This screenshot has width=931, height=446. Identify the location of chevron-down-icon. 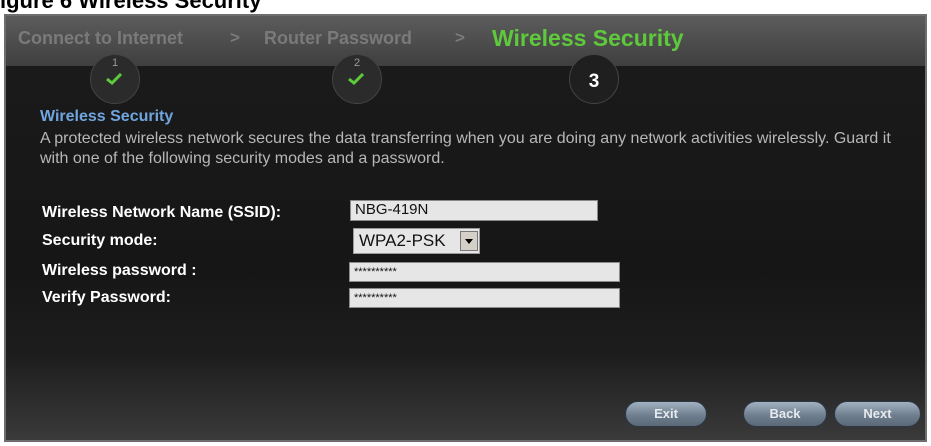
(469, 241).